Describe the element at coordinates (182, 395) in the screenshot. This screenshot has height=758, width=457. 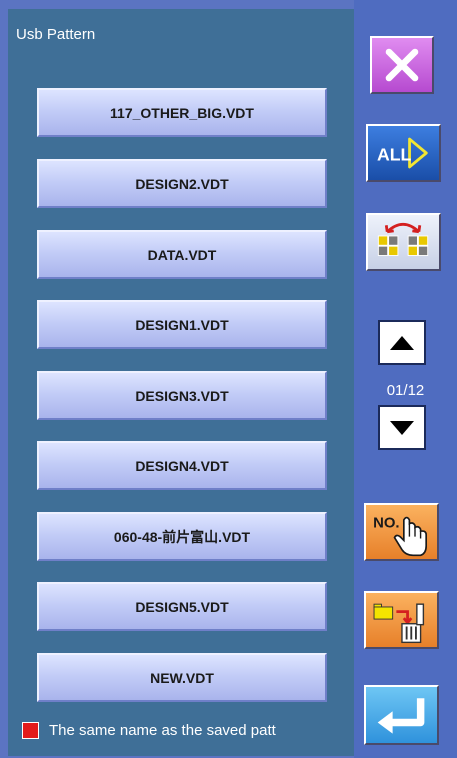
I see `file-button: DESIGN3.VDT` at that location.